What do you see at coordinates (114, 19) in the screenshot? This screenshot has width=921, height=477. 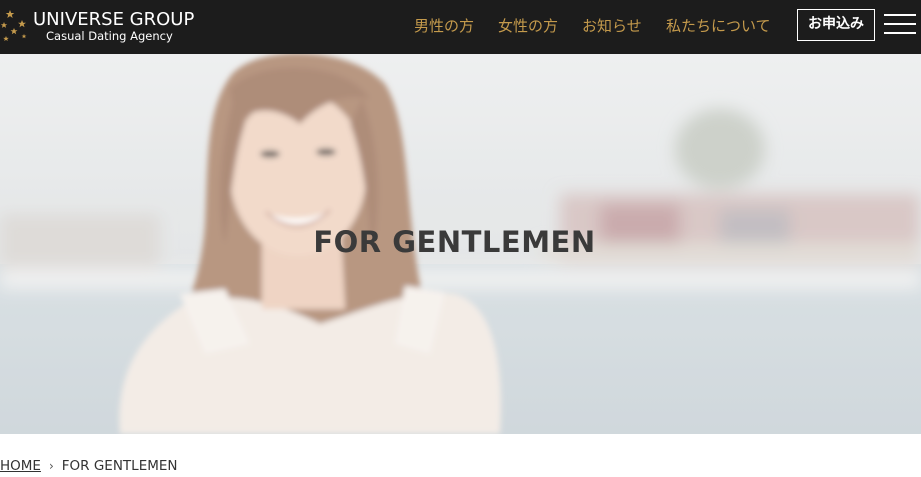 I see `brand-title: UNIVERSE GROUP` at bounding box center [114, 19].